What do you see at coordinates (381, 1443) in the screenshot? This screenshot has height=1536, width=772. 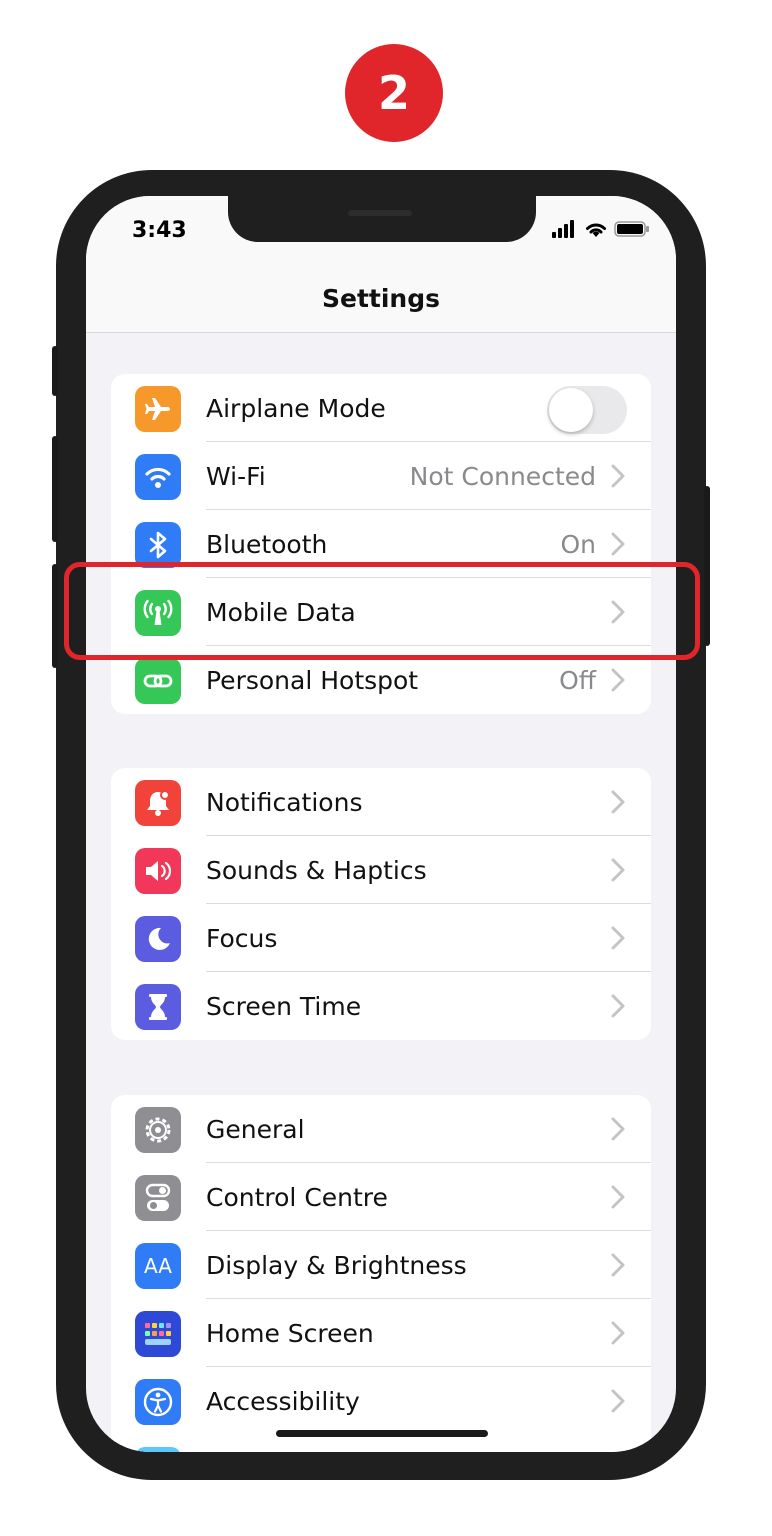 I see `settings-row-partial` at bounding box center [381, 1443].